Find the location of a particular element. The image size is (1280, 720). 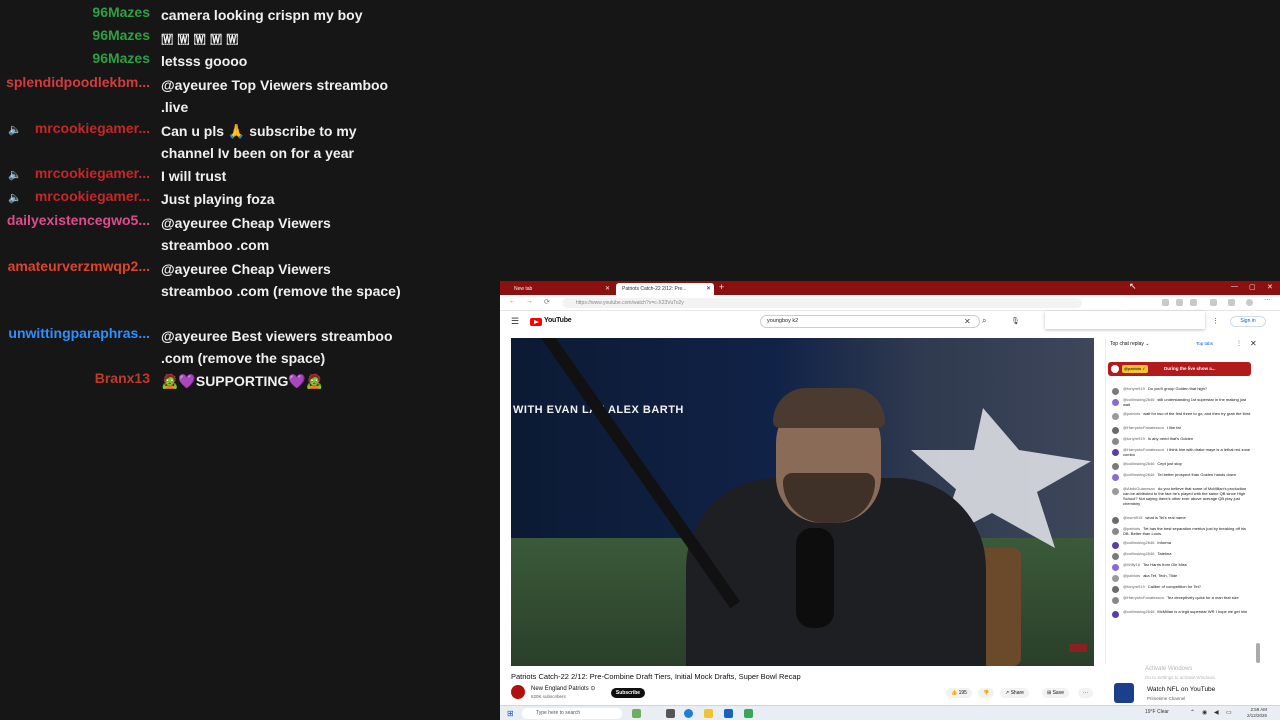

settings-dots-icon: ⋮ is located at coordinates (1215, 321).